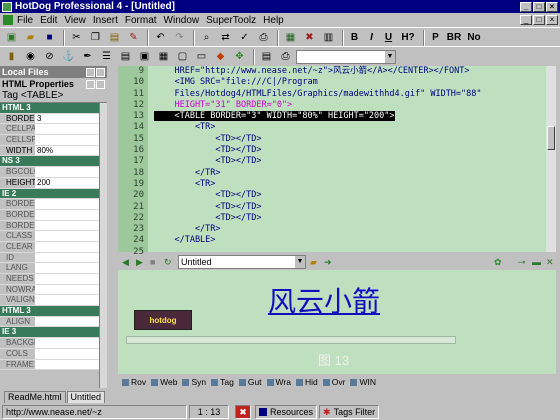 Image resolution: width=560 pixels, height=420 pixels. I want to click on property-row: BGCOLO, so click(49, 172).